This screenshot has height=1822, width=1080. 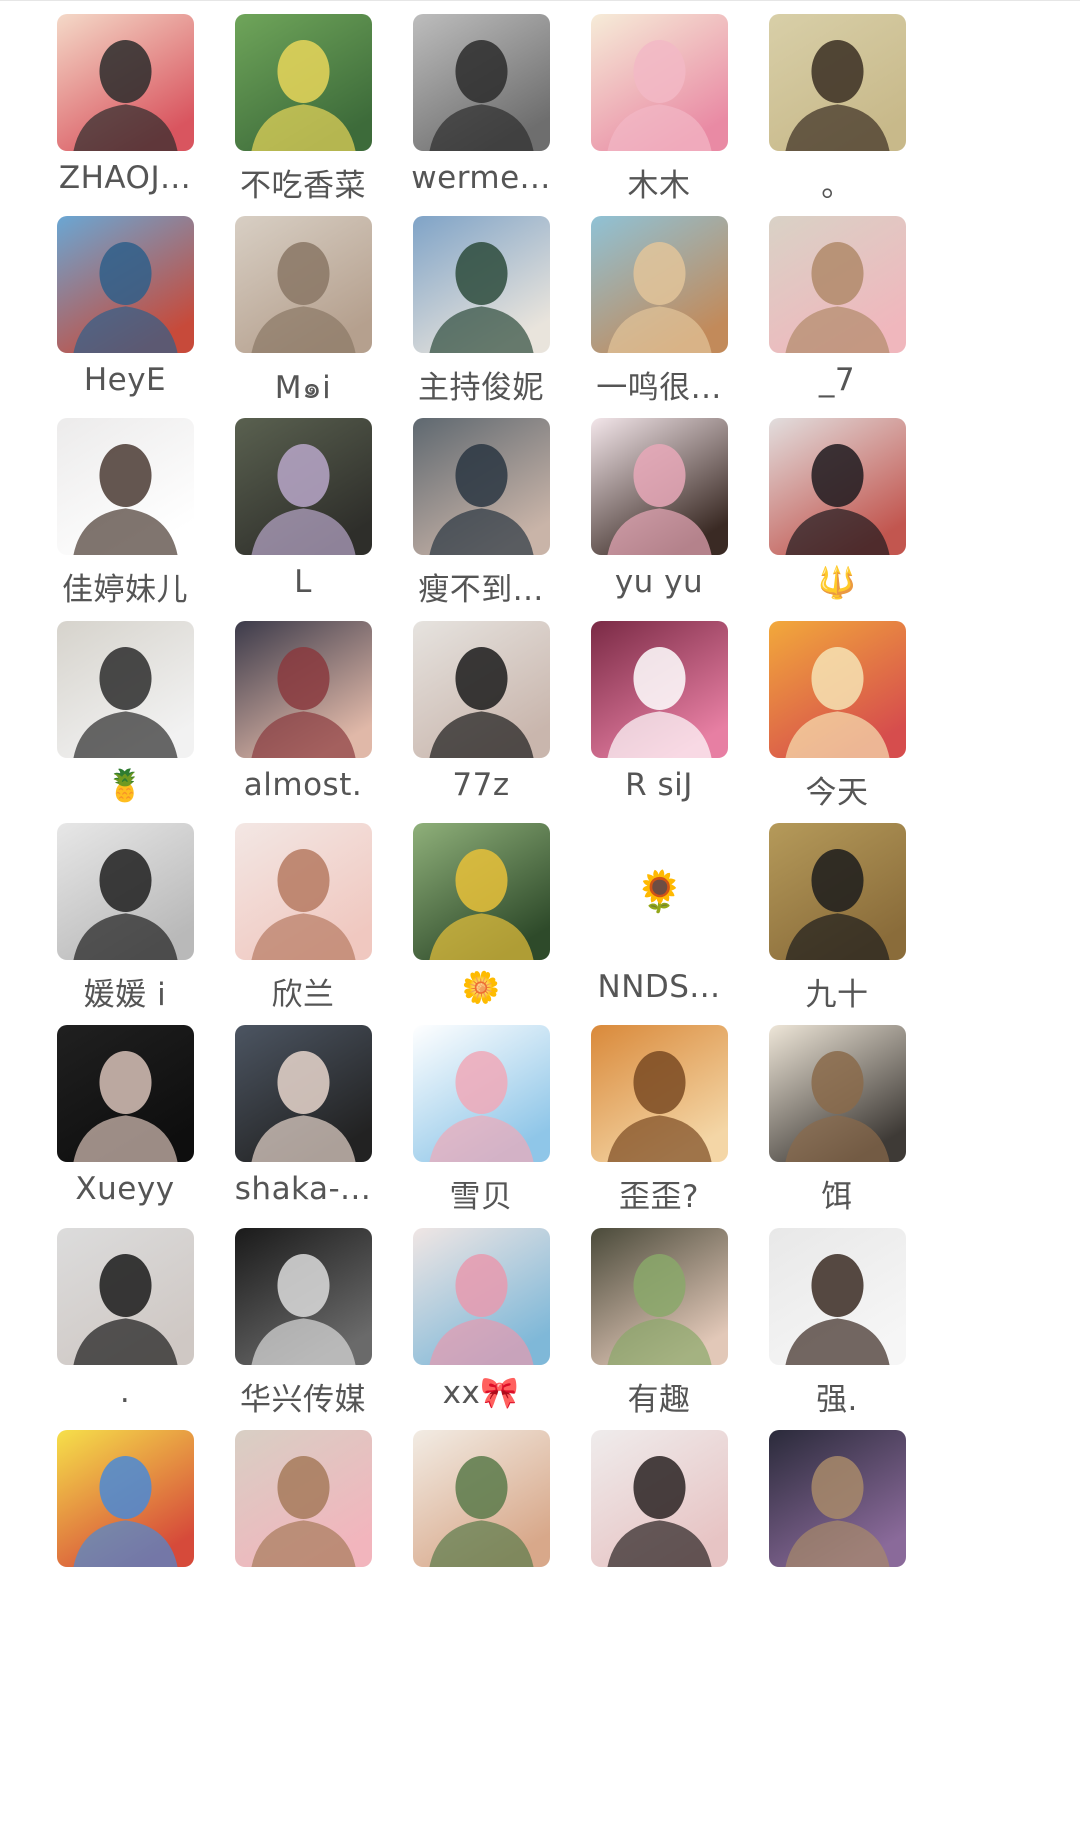 What do you see at coordinates (837, 793) in the screenshot?
I see `member-name: 今天` at bounding box center [837, 793].